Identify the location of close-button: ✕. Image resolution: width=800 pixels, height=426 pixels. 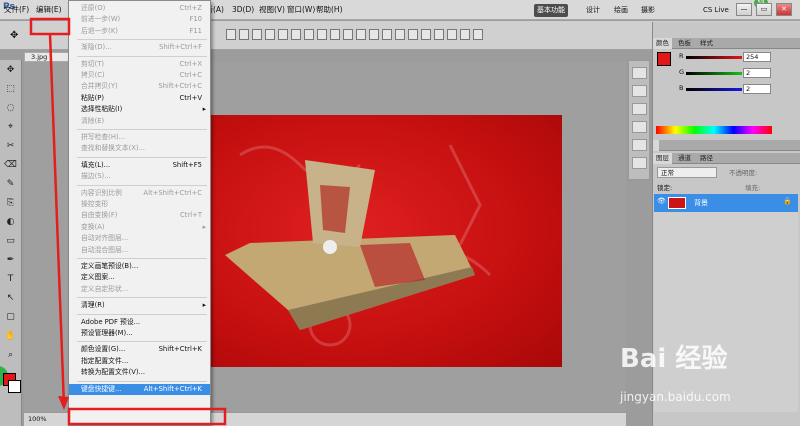
(784, 9).